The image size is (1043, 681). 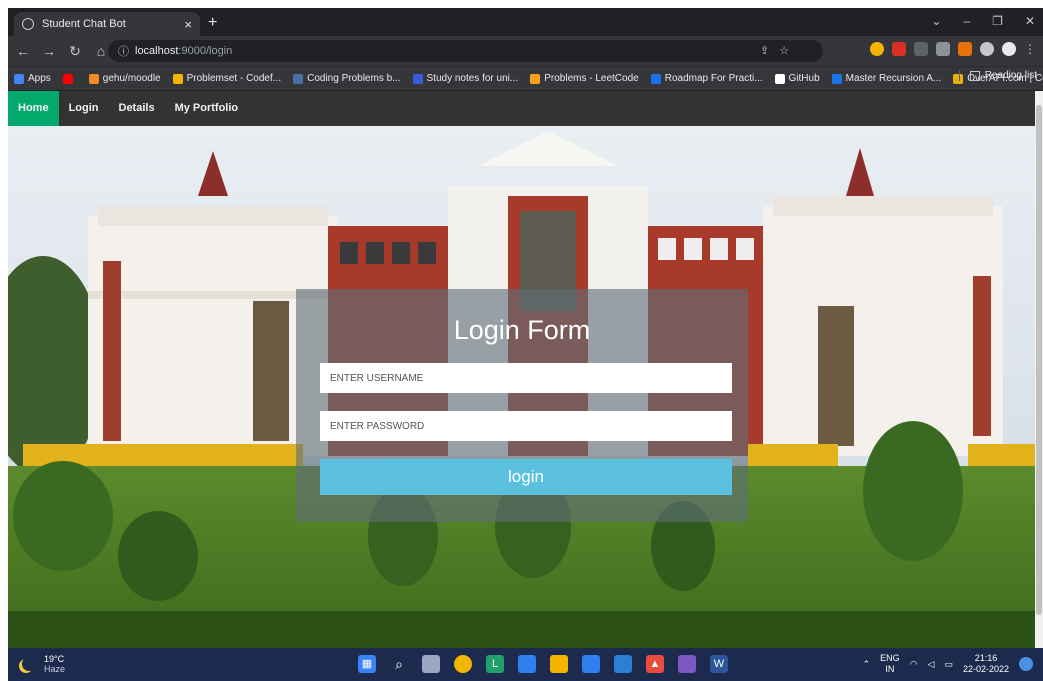 What do you see at coordinates (33, 108) in the screenshot?
I see `nav-link-home: Home` at bounding box center [33, 108].